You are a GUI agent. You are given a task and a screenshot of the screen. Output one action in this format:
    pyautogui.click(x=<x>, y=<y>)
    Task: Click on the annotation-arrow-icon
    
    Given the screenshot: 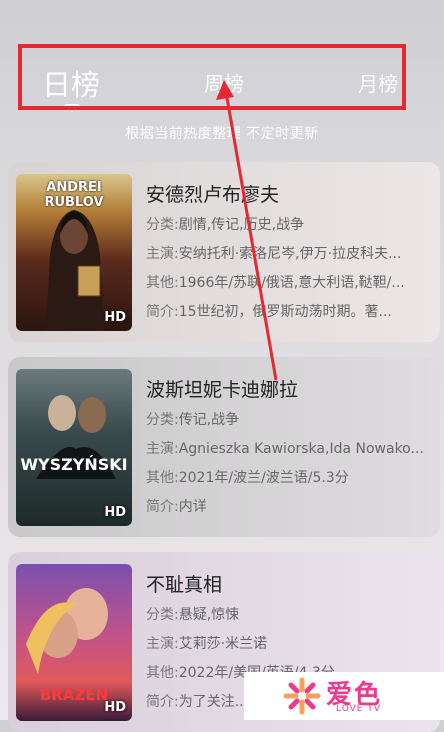 What is the action you would take?
    pyautogui.click(x=247, y=230)
    